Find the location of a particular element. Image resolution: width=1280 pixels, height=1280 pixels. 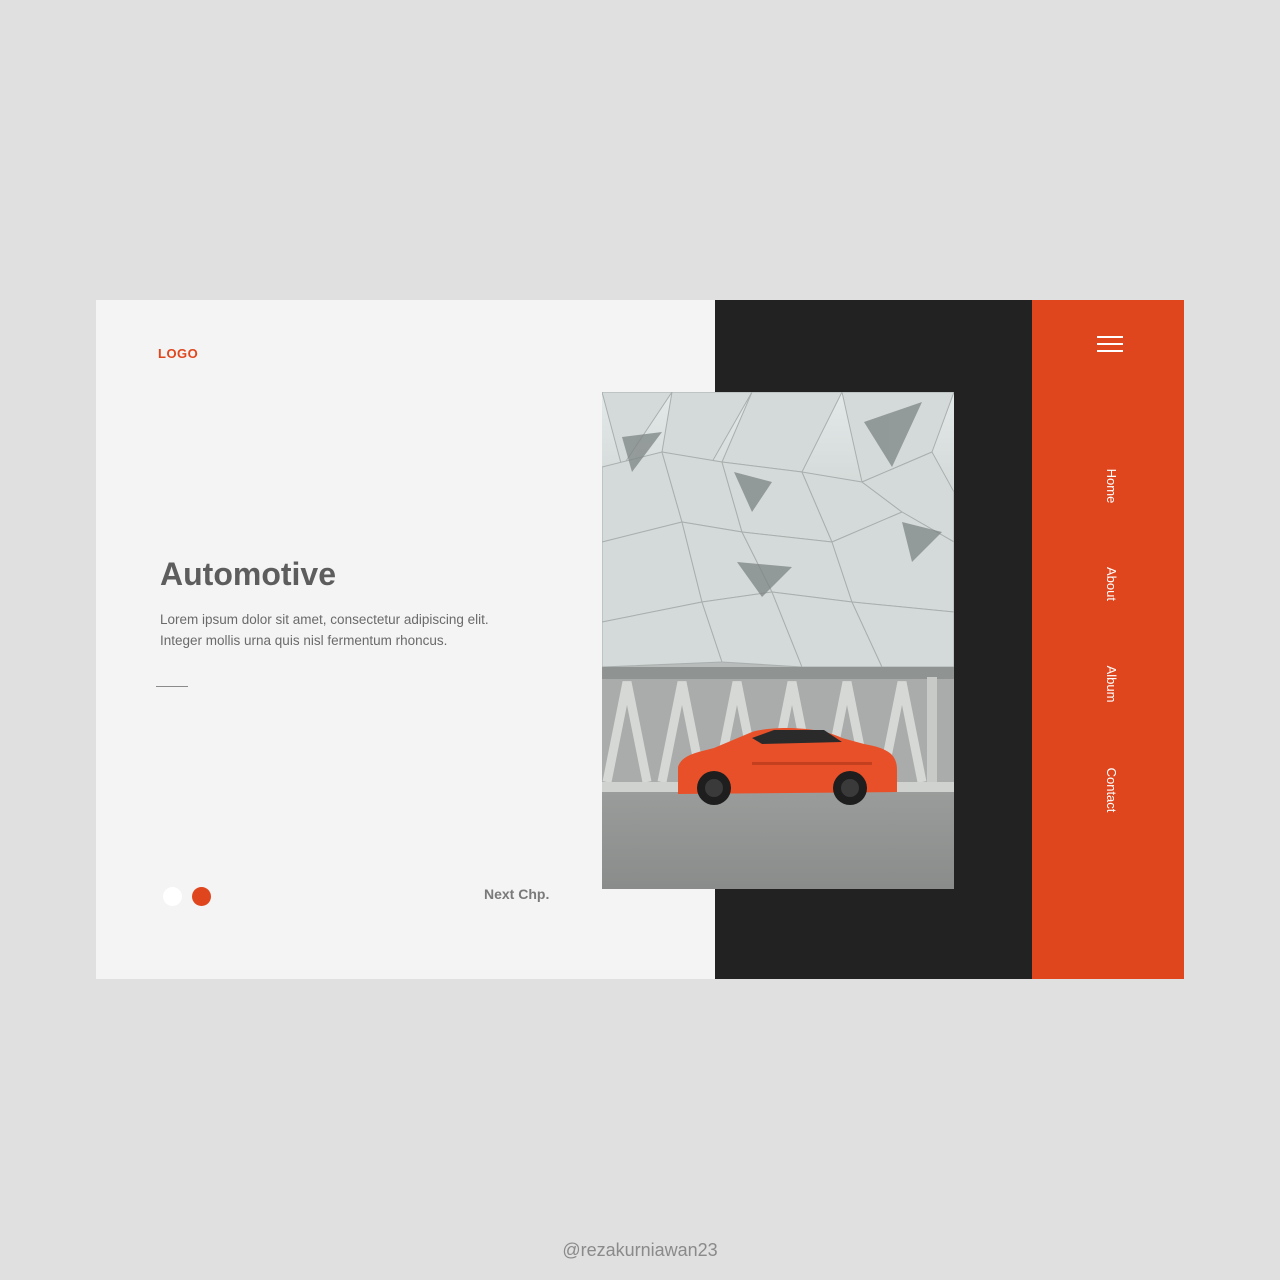

logo: LOGO is located at coordinates (178, 353).